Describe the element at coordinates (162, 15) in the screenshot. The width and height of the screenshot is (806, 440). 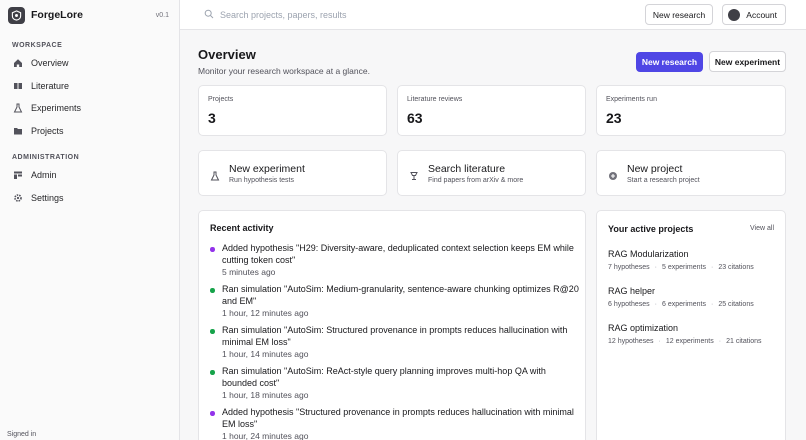
I see `app-version: v0.1` at that location.